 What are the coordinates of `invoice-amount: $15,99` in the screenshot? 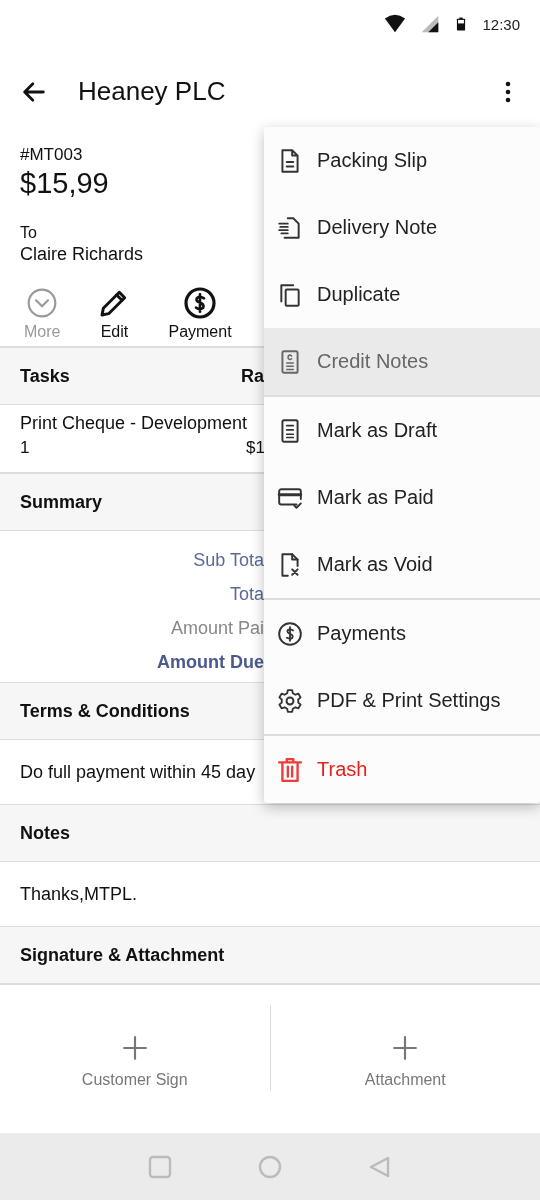 It's located at (64, 183).